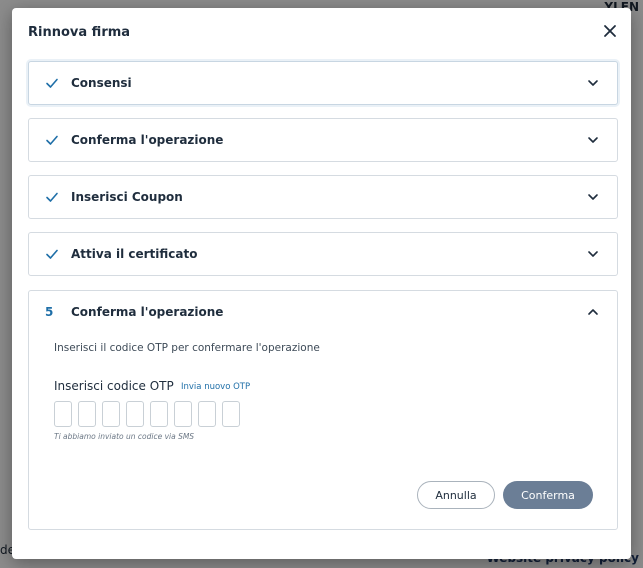 This screenshot has width=643, height=568. Describe the element at coordinates (593, 312) in the screenshot. I see `chevron-up-icon` at that location.